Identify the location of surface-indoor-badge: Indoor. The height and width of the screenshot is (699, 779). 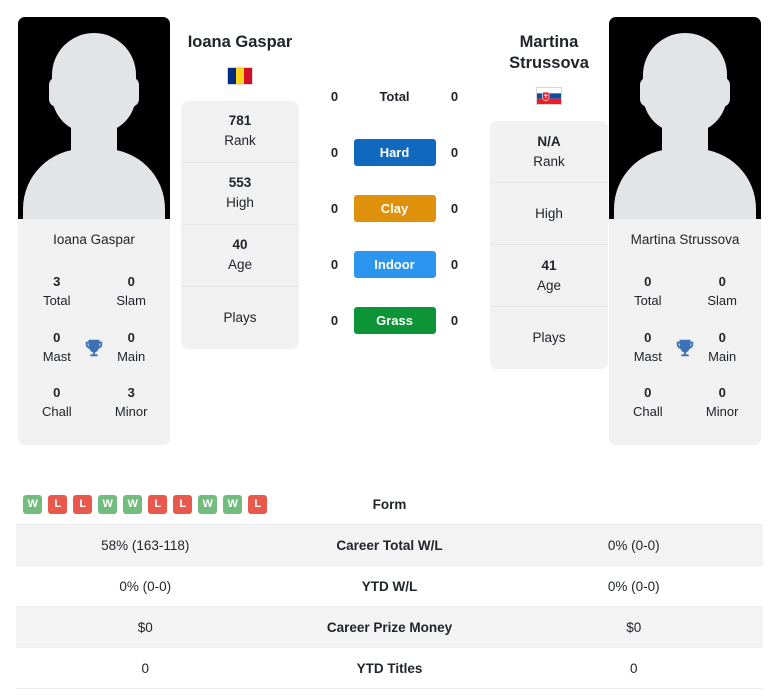
(394, 264).